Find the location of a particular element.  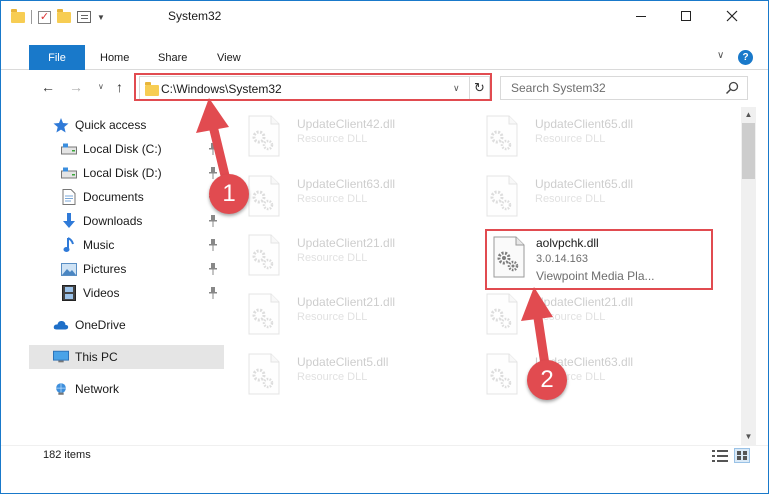

file-name: UpdateClient63.dll is located at coordinates (346, 184).